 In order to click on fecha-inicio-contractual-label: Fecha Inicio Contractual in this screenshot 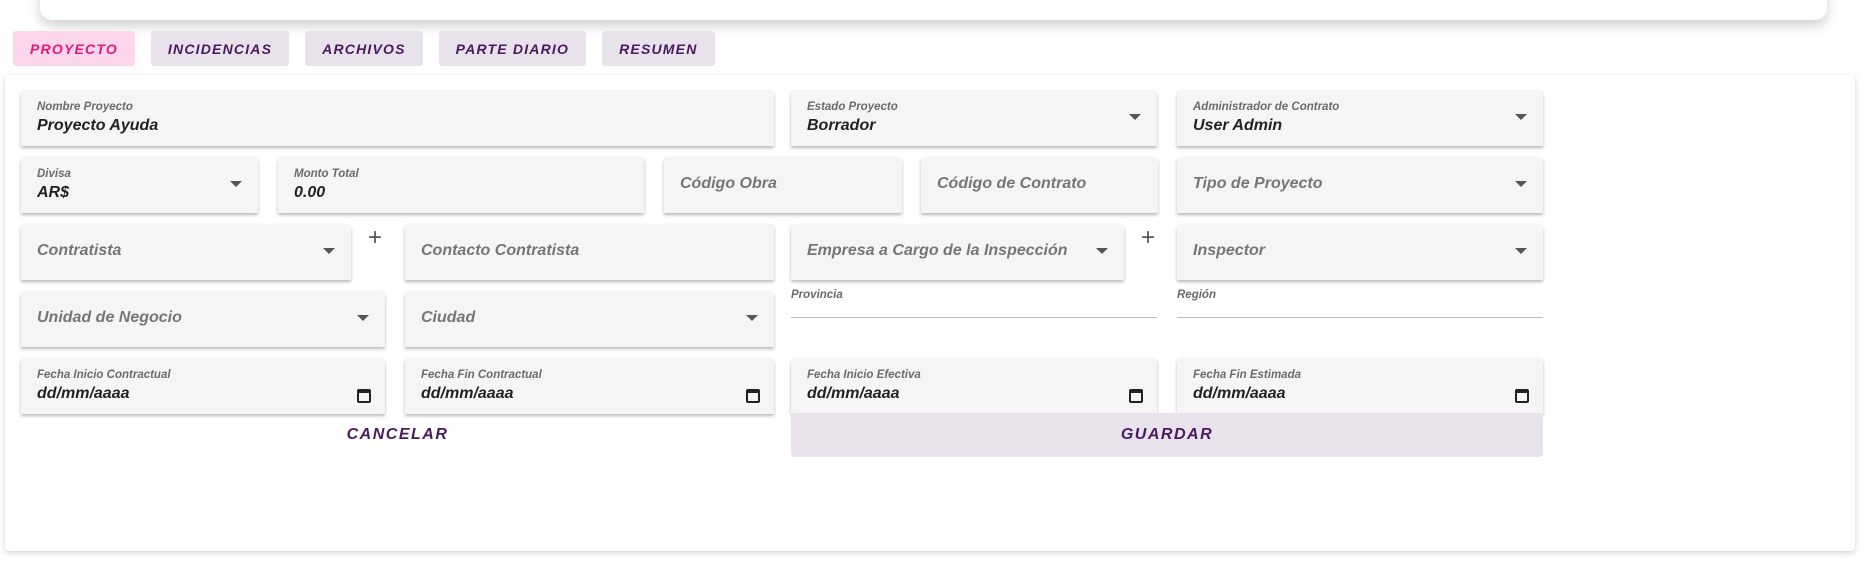, I will do `click(104, 375)`.